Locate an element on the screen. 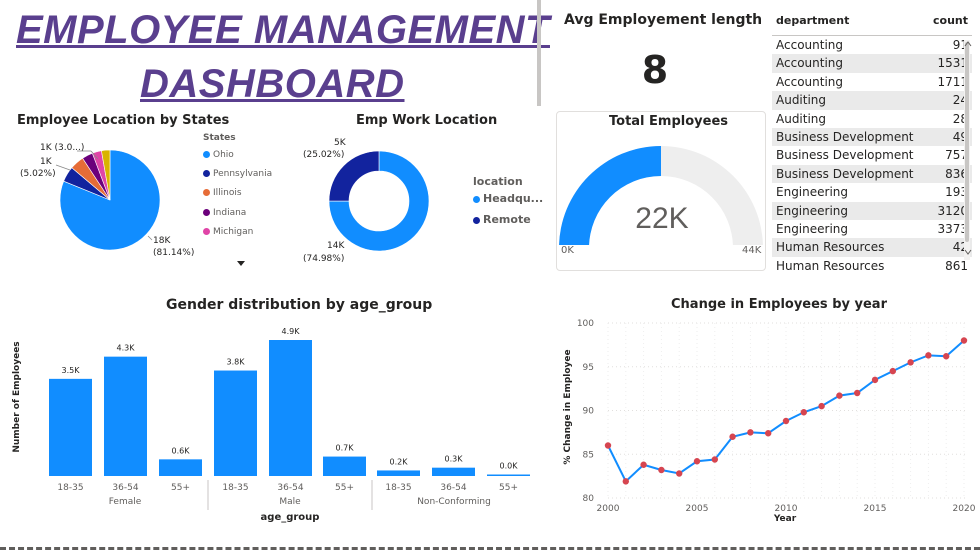 This screenshot has height=555, width=980. bottom-border is located at coordinates (490, 548).